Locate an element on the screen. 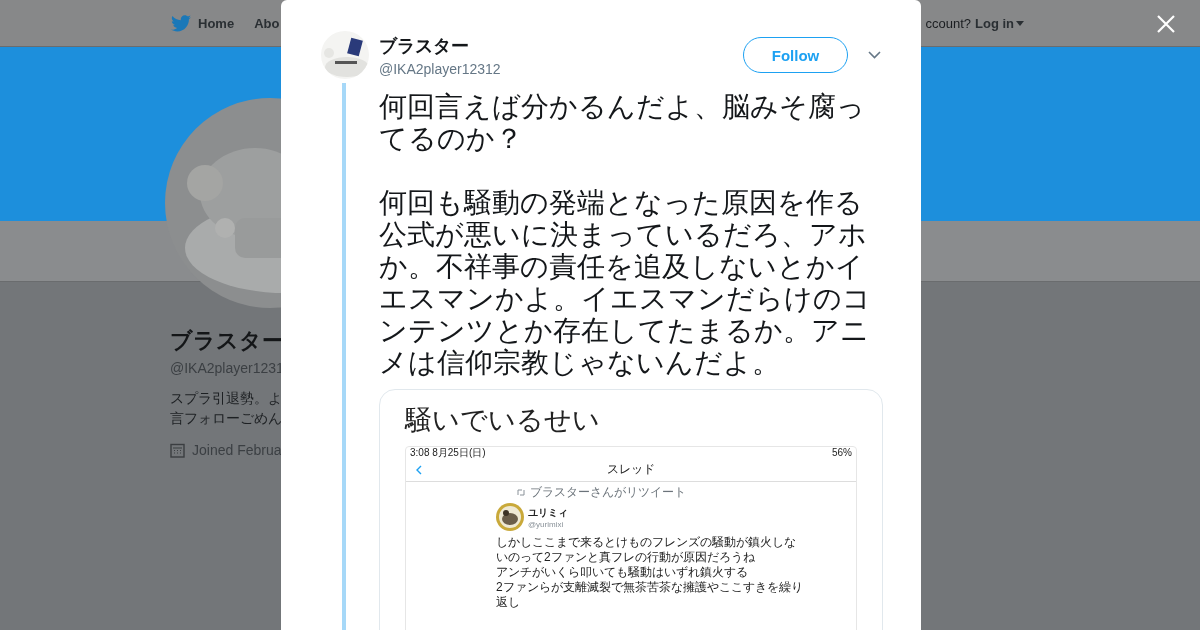  login-link: Log in is located at coordinates (999, 23).